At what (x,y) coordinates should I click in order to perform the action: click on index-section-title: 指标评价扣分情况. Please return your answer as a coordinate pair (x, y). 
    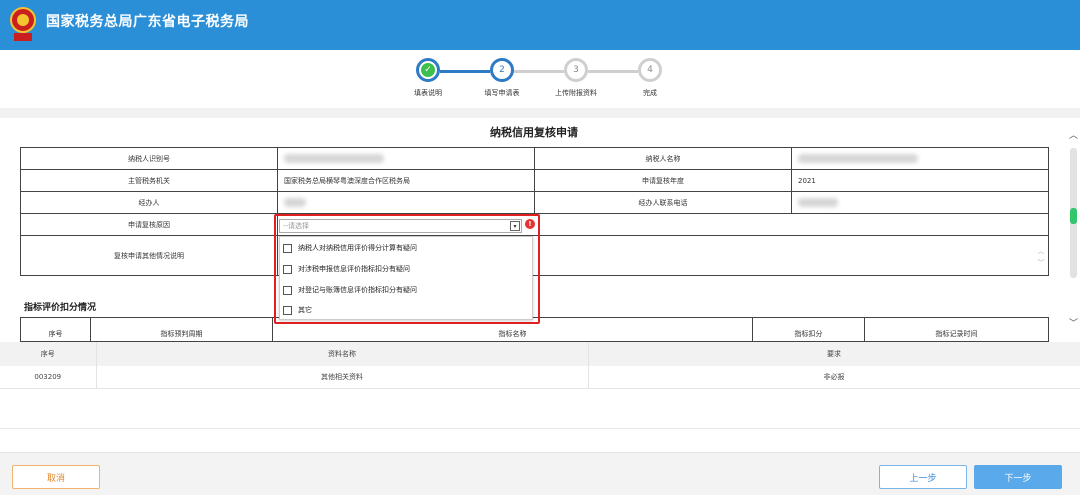
    Looking at the image, I should click on (60, 308).